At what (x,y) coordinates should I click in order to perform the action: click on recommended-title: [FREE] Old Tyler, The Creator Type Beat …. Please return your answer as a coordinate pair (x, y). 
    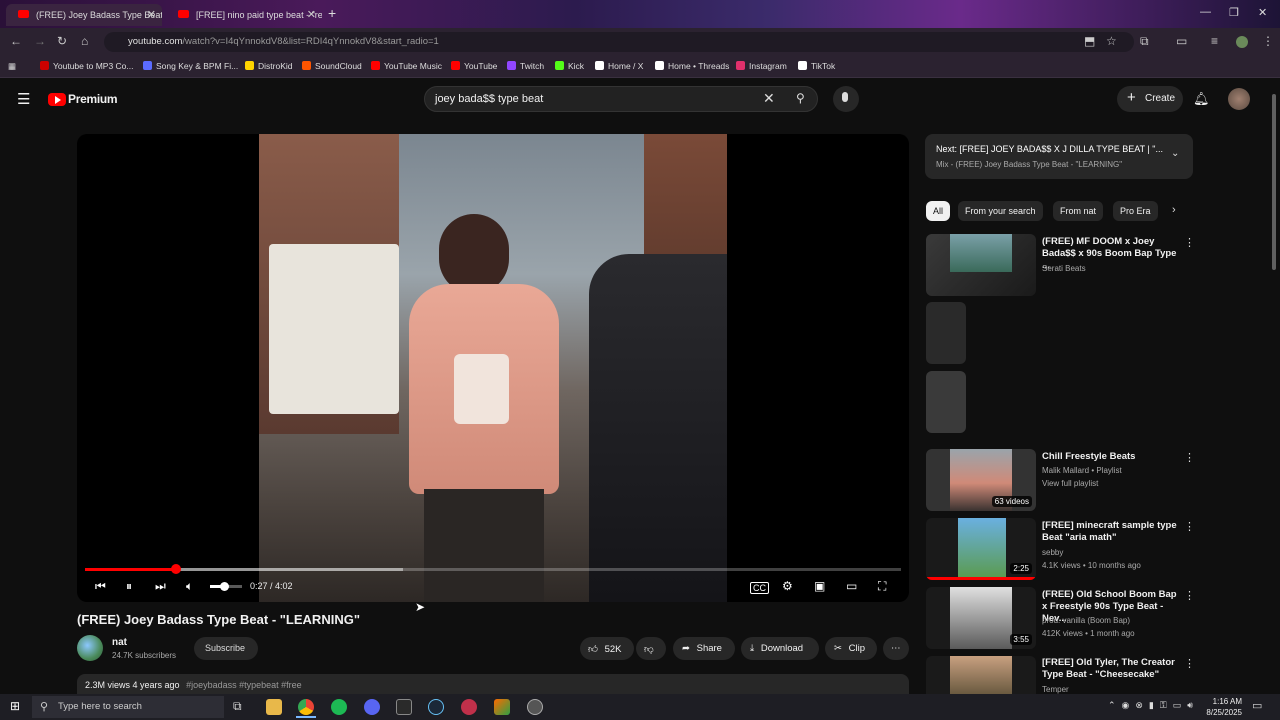
    Looking at the image, I should click on (1111, 669).